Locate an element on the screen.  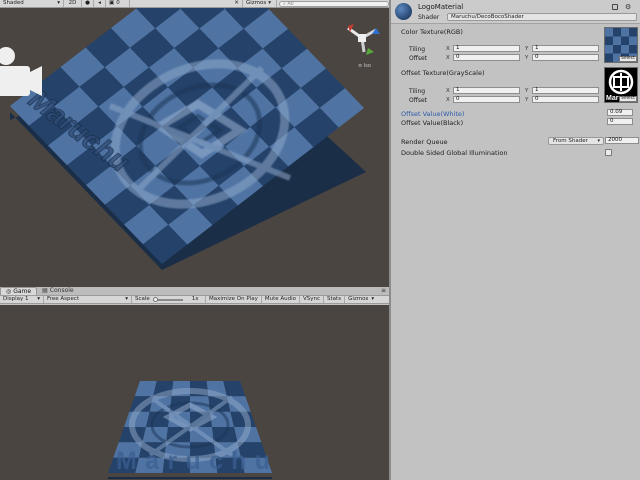
color-tiling-x-field: 1 is located at coordinates (486, 48).